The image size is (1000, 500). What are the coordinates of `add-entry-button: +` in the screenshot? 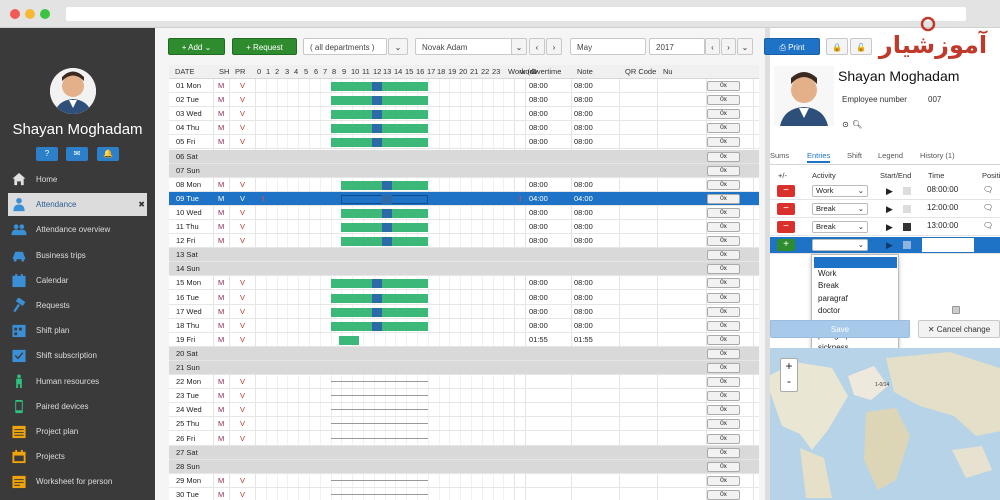 It's located at (786, 245).